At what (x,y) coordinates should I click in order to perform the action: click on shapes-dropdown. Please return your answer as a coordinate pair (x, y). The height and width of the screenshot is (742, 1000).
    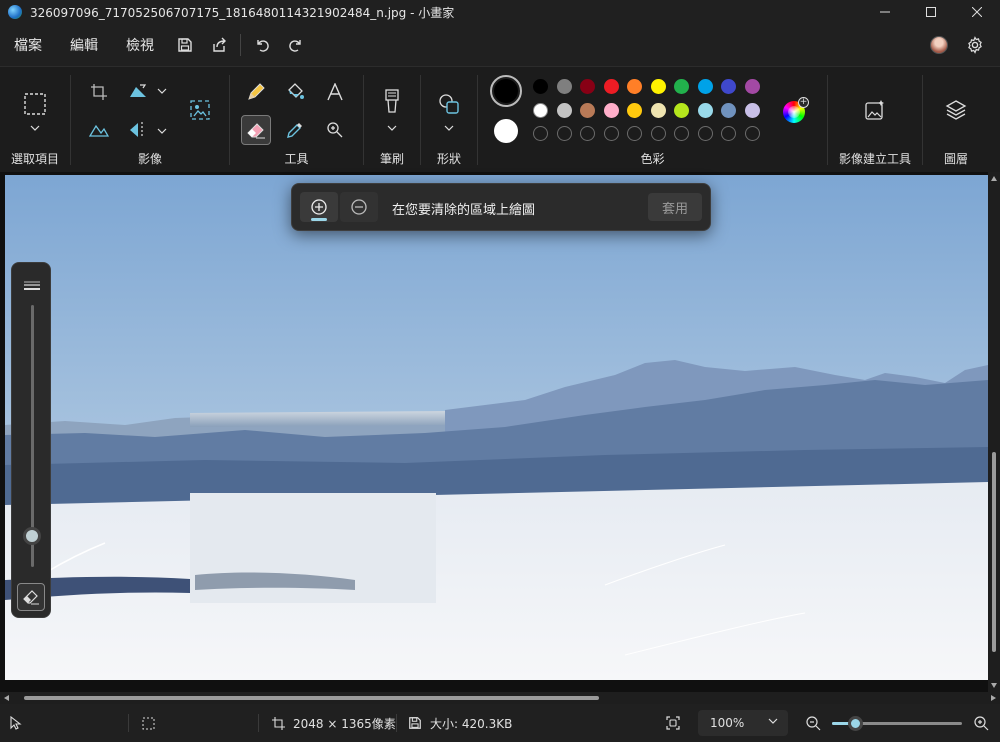
    Looking at the image, I should click on (449, 128).